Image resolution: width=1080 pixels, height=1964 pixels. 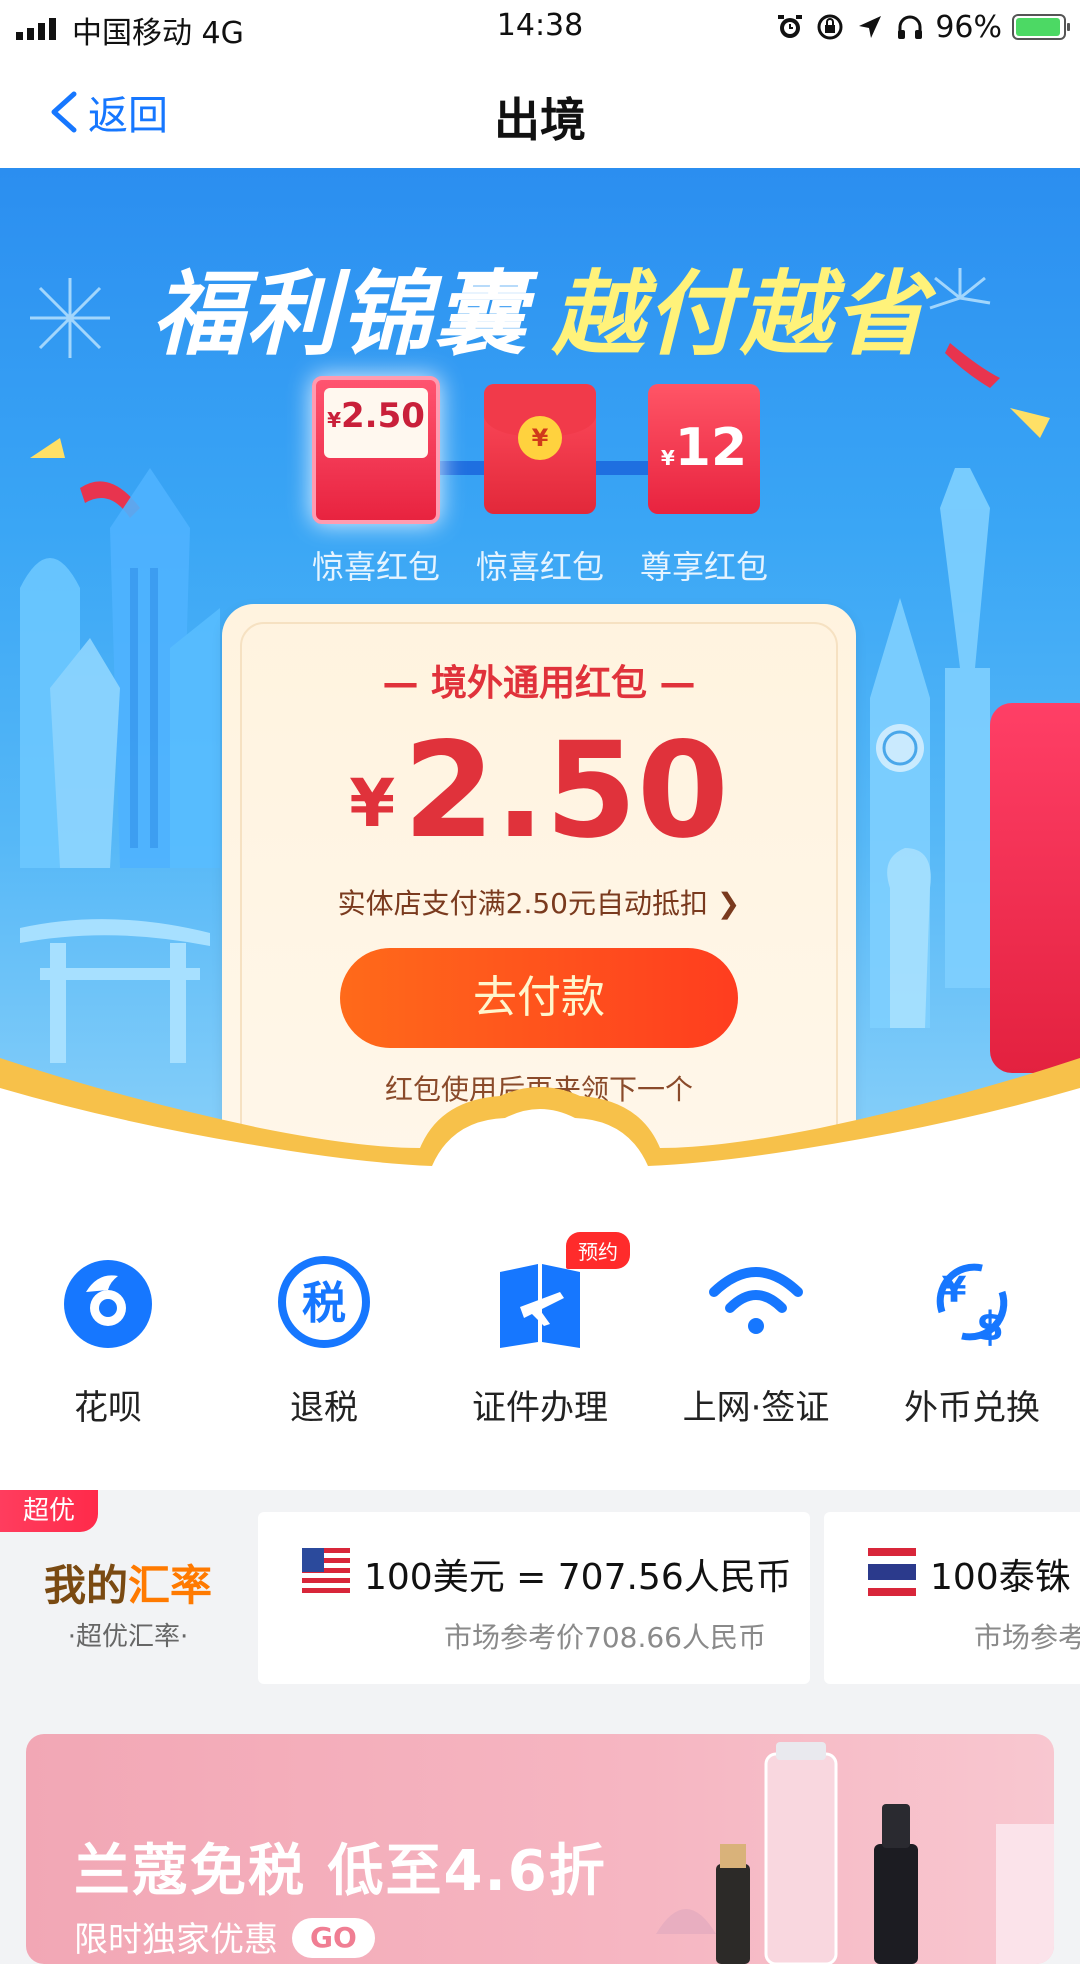 I want to click on battery-percent: 96%, so click(x=968, y=27).